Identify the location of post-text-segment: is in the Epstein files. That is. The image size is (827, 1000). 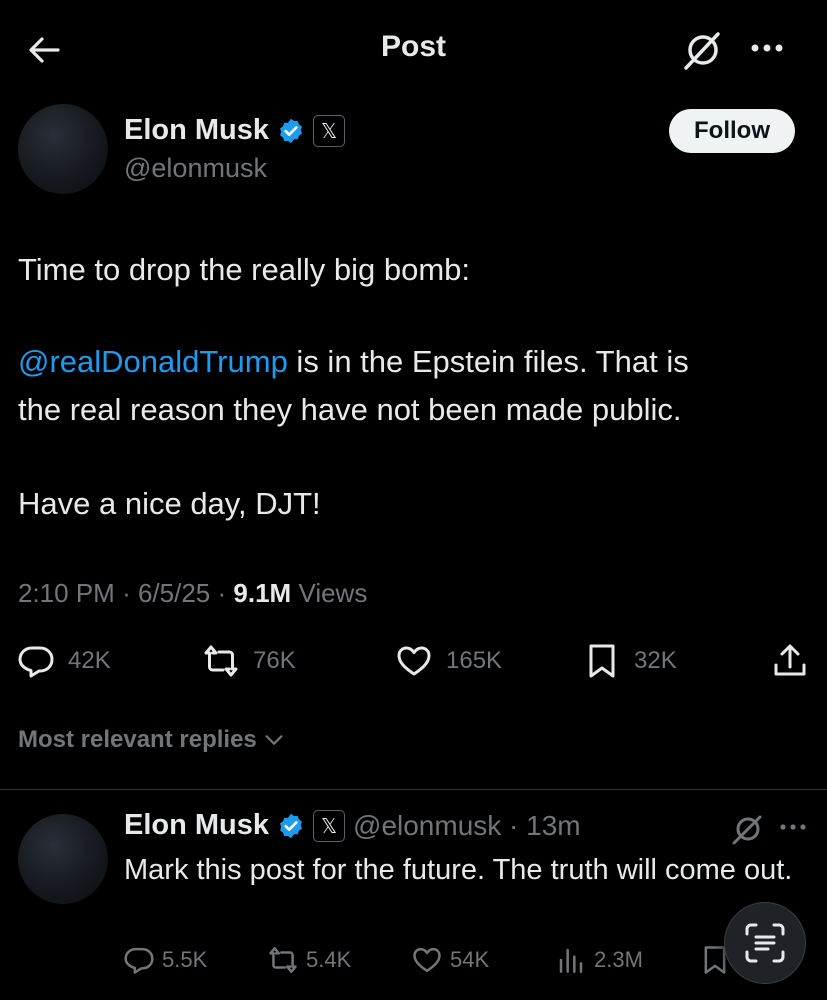
(488, 361).